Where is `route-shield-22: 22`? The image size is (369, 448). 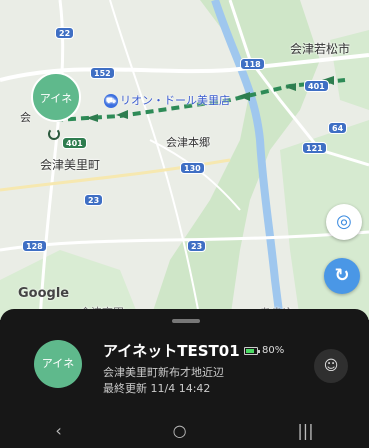 route-shield-22: 22 is located at coordinates (65, 33).